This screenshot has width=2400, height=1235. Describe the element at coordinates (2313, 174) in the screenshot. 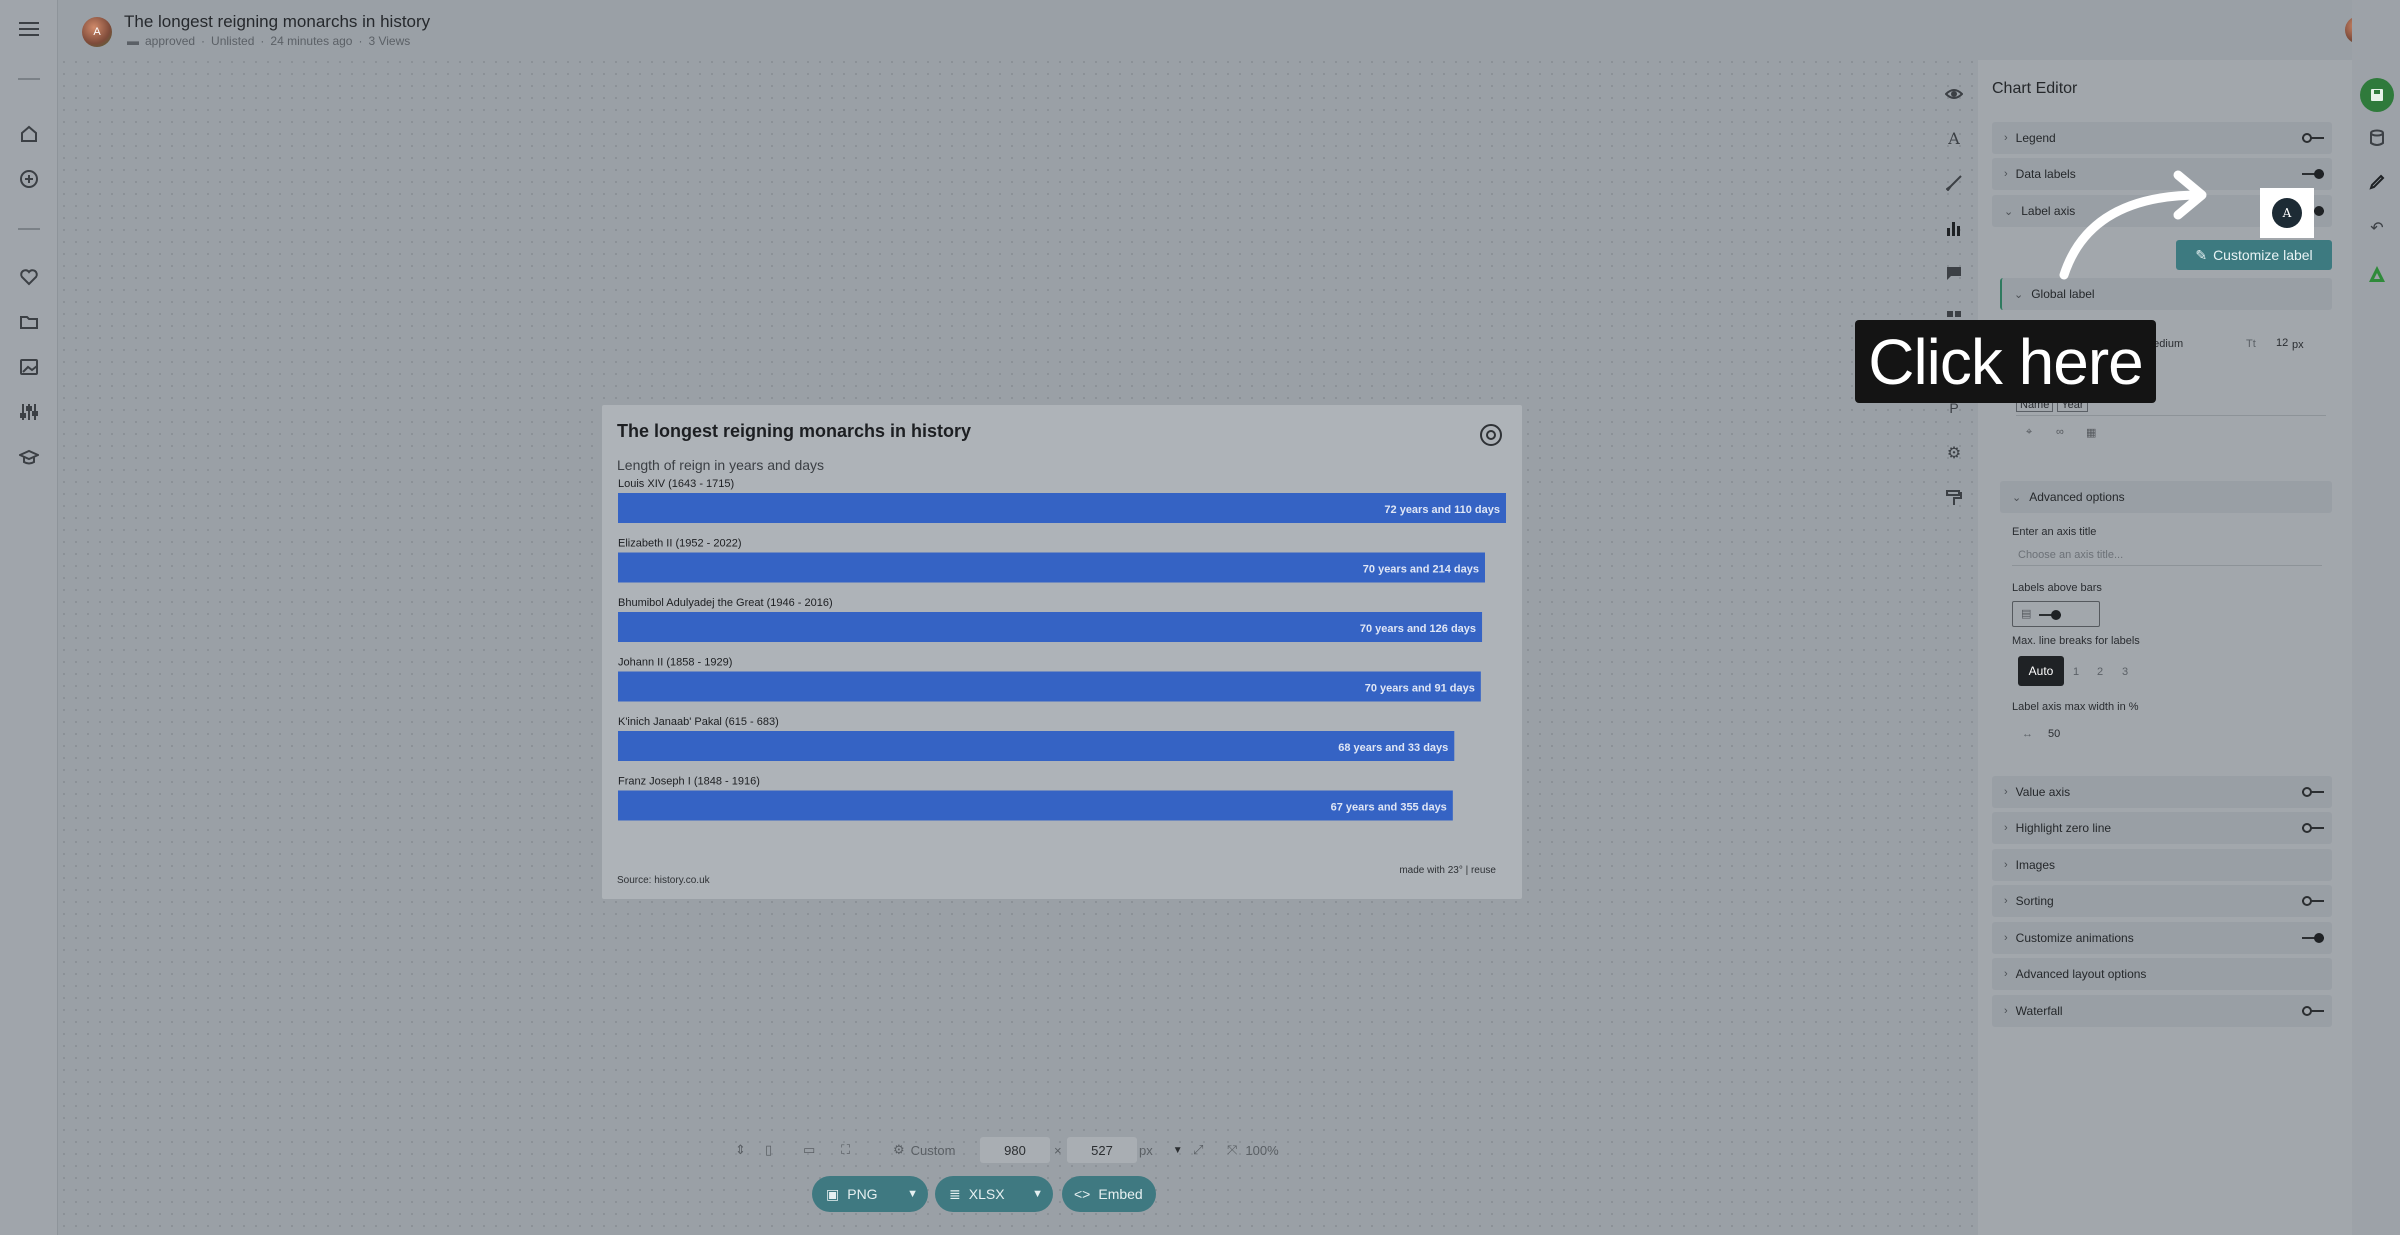

I see `data-labels-toggle` at that location.